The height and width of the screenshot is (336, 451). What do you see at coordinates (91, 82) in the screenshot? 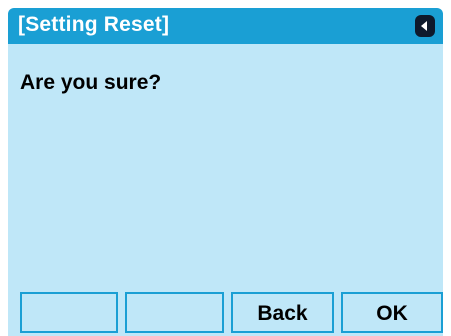
I see `confirmation-message: Are you sure?` at bounding box center [91, 82].